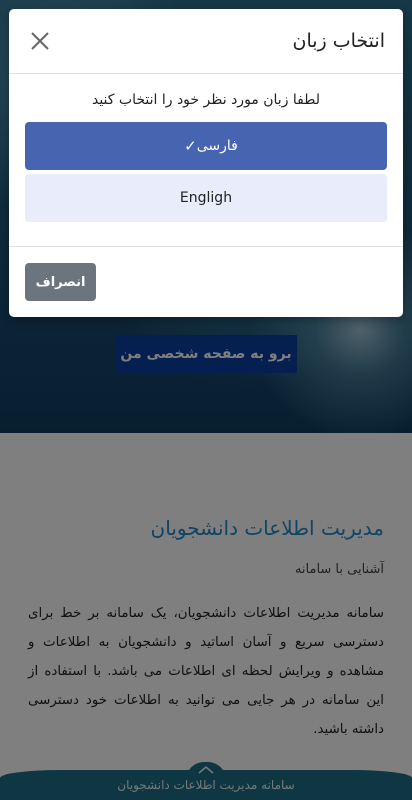 Image resolution: width=412 pixels, height=800 pixels. What do you see at coordinates (206, 281) in the screenshot?
I see `dialog-footer: انصراف` at bounding box center [206, 281].